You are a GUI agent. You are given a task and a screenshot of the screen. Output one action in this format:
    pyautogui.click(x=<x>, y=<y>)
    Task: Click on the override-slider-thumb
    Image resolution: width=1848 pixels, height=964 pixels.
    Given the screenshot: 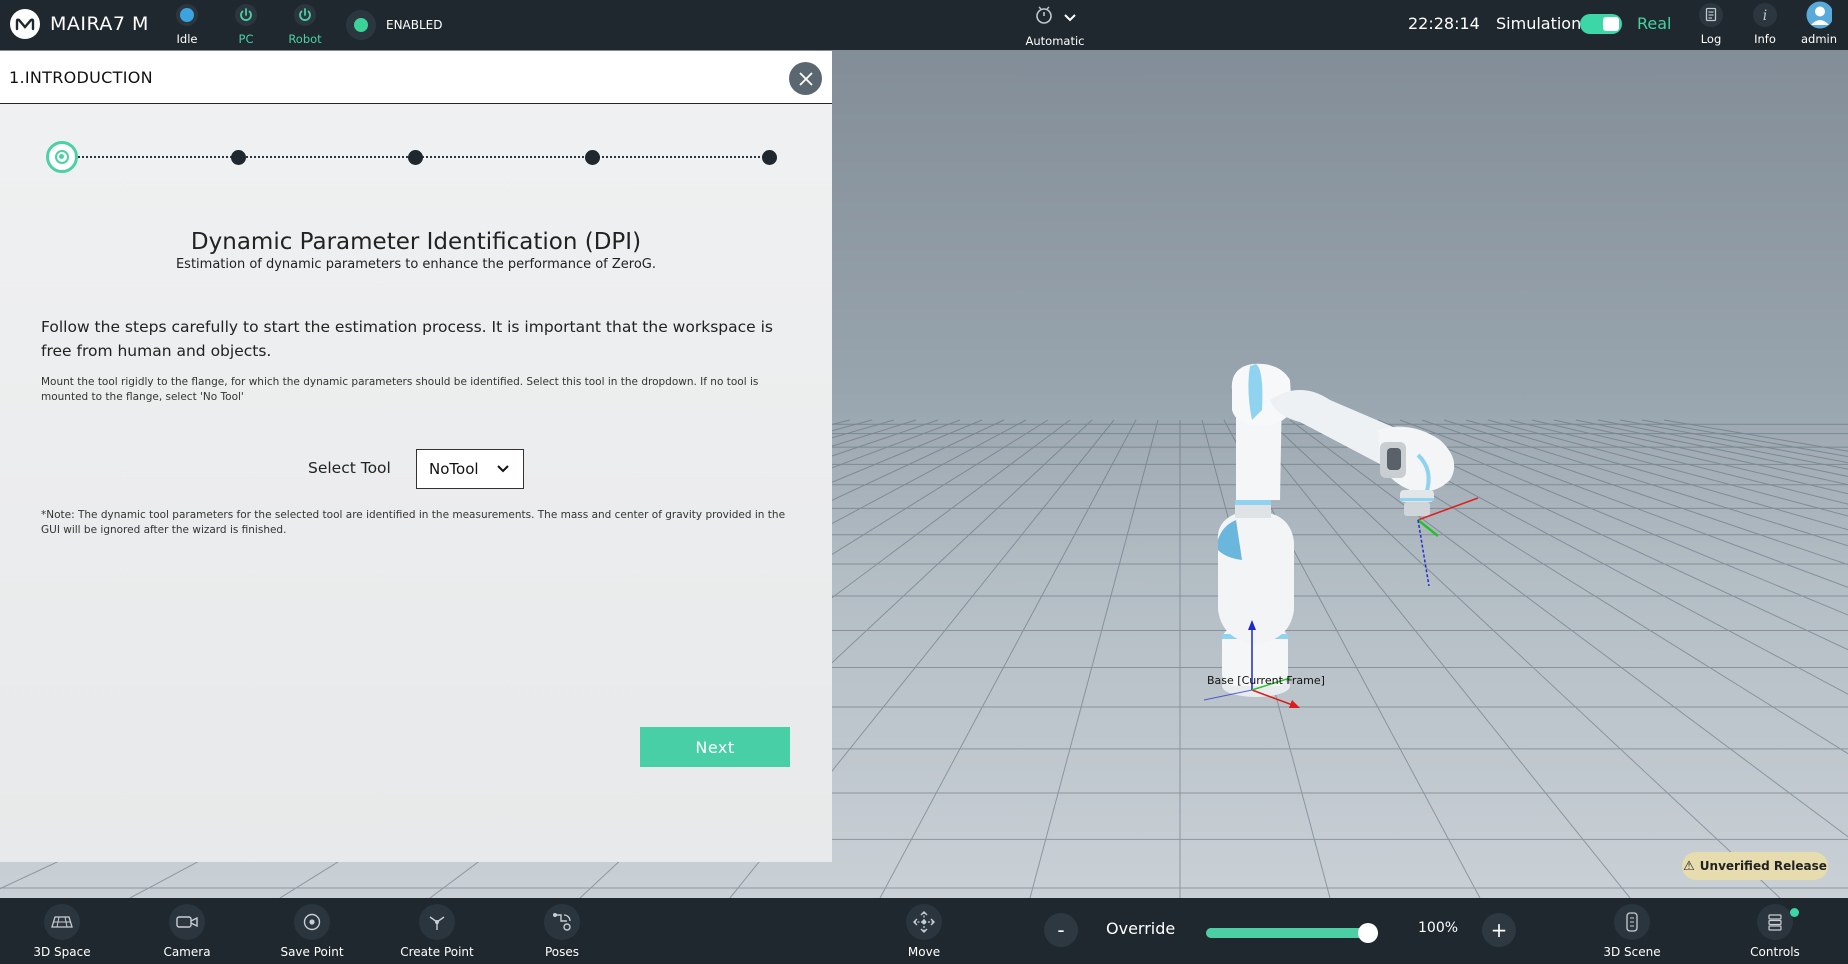 What is the action you would take?
    pyautogui.click(x=1368, y=933)
    